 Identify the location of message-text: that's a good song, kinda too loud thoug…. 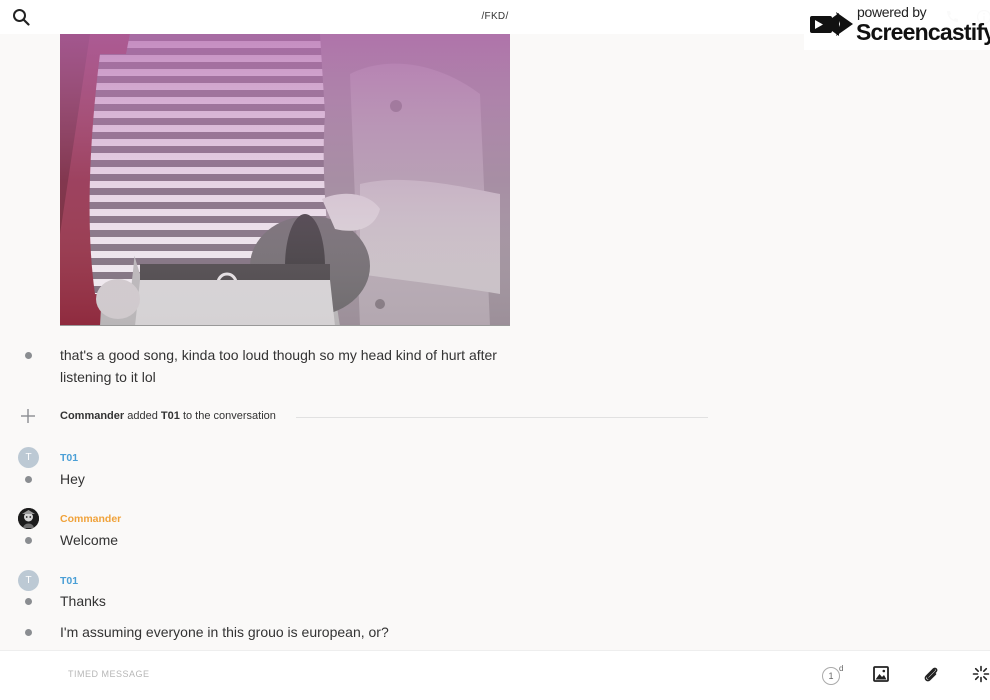
(295, 366).